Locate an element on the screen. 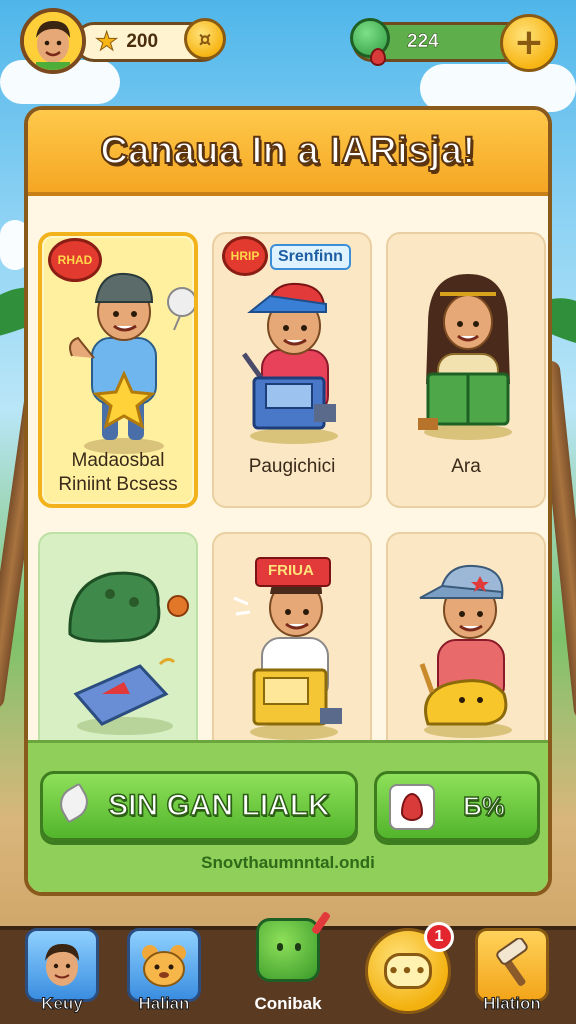  card-5-cap-text: FRIUA is located at coordinates (291, 570).